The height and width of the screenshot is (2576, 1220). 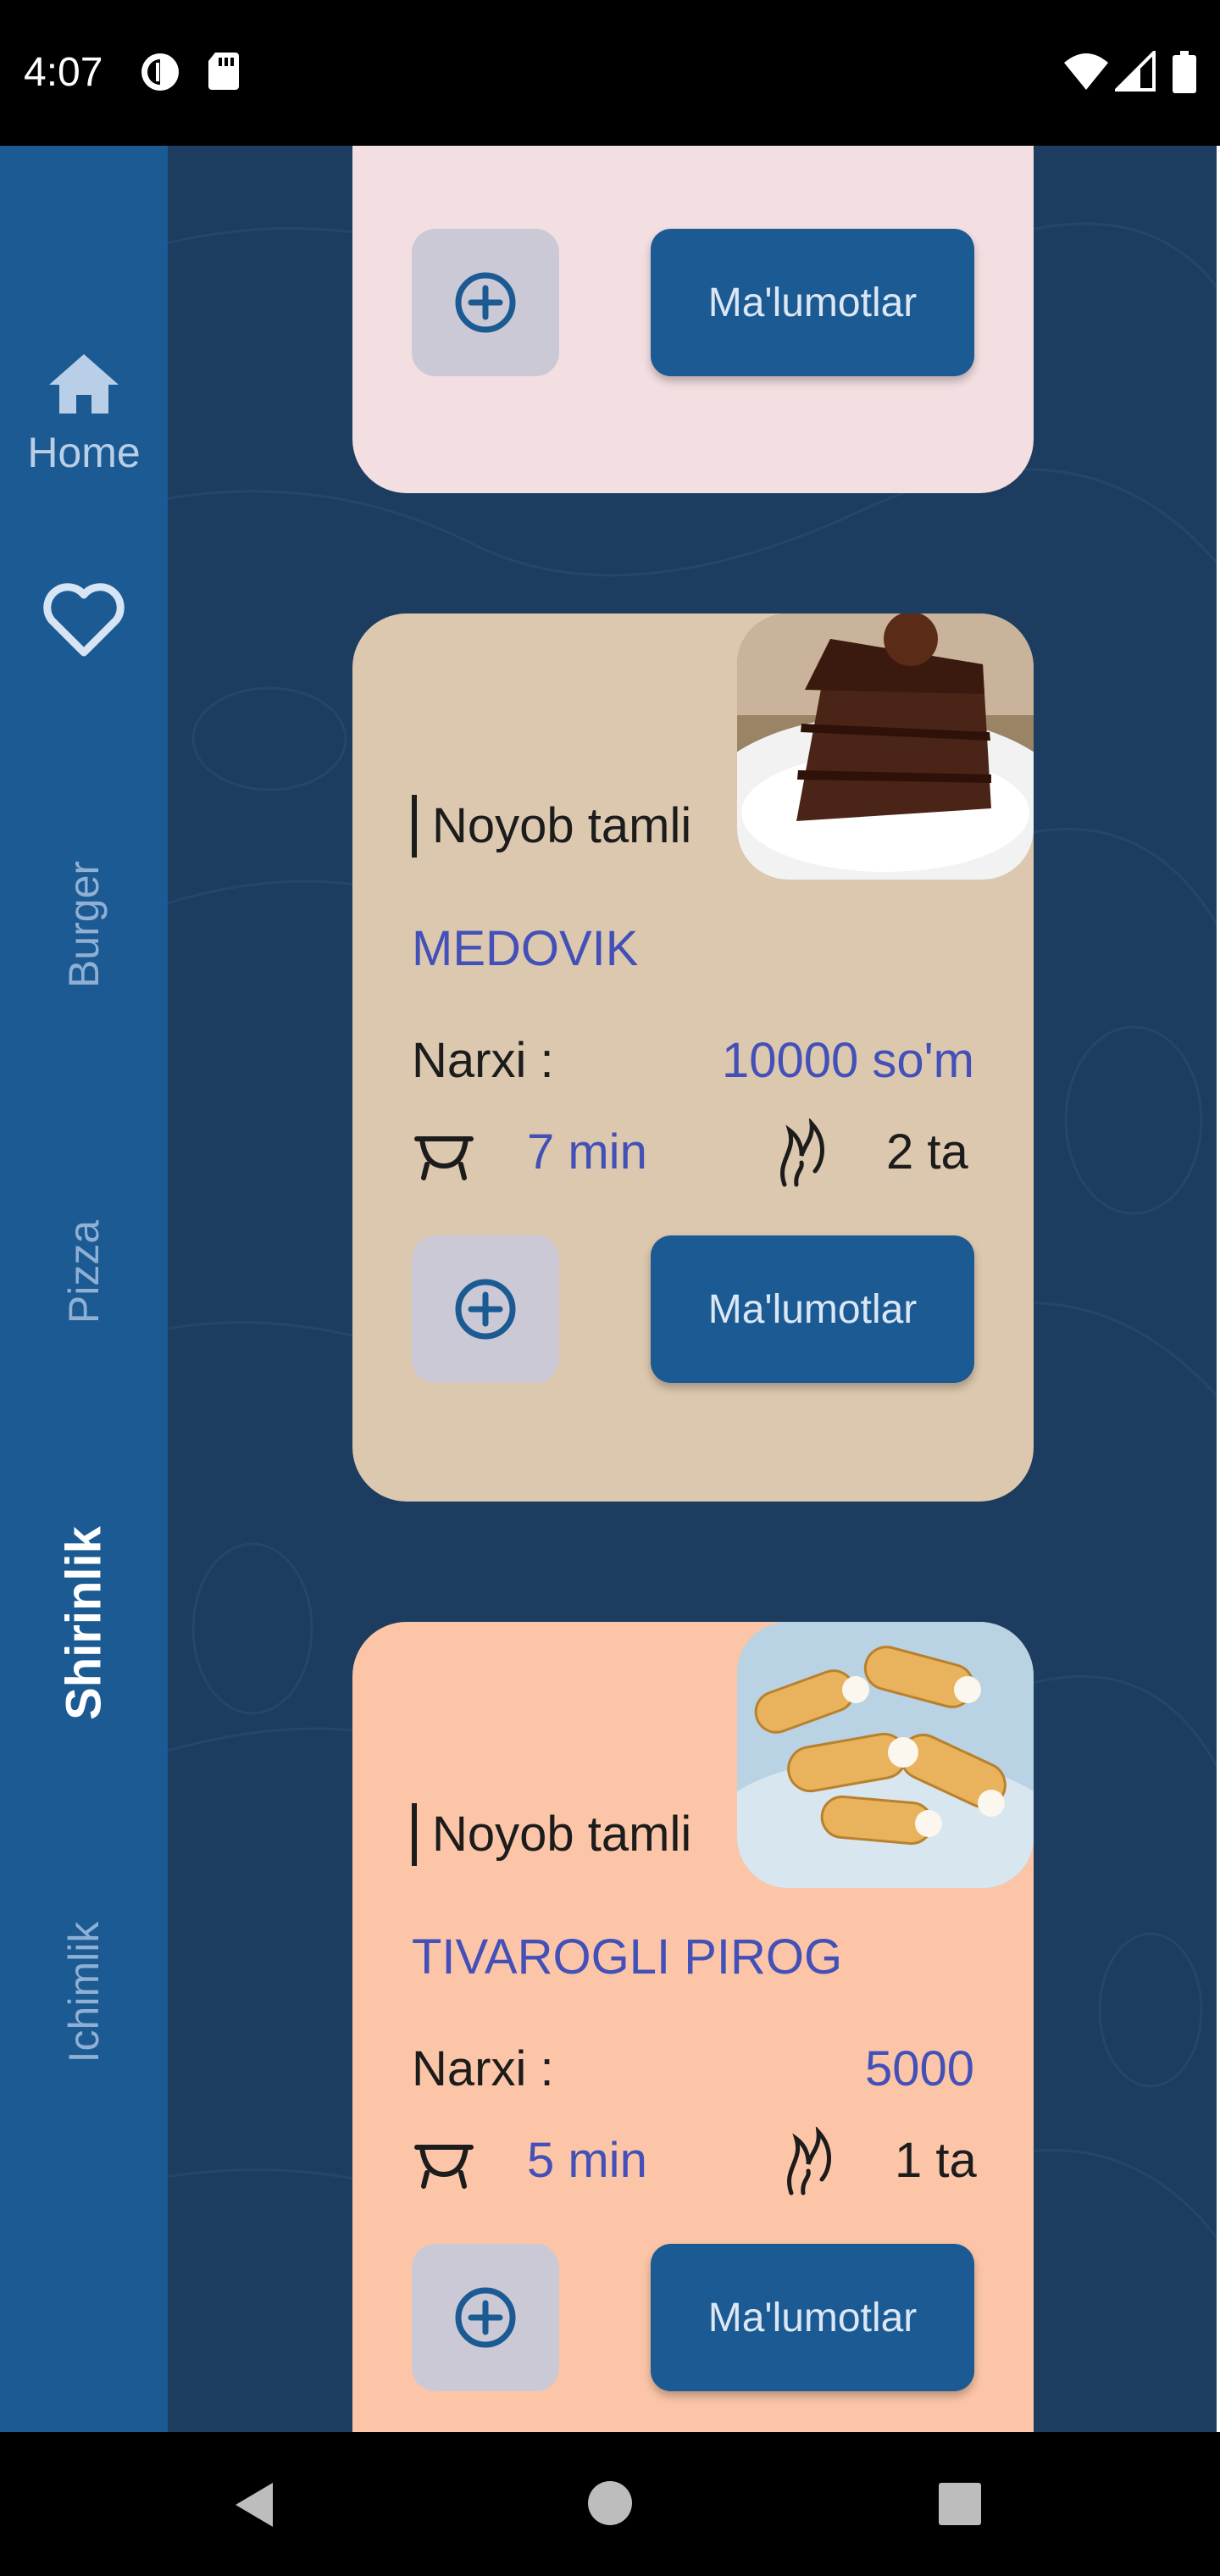 What do you see at coordinates (254, 2504) in the screenshot?
I see `back-icon` at bounding box center [254, 2504].